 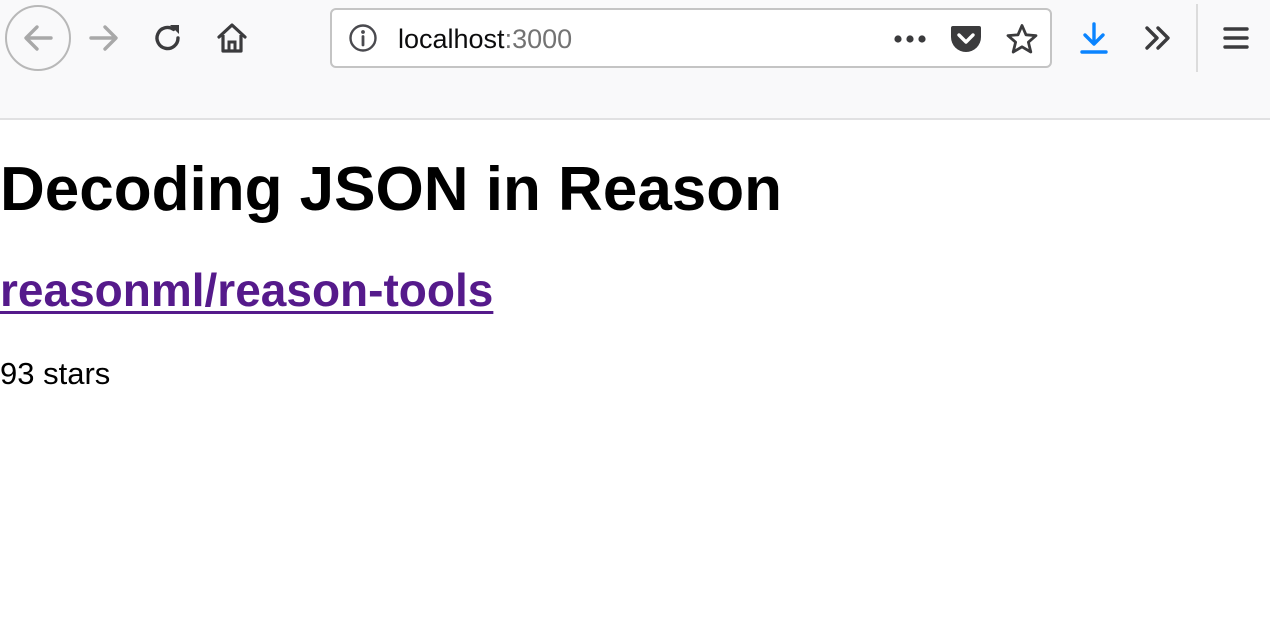 I want to click on url-bar: localhost:3000, so click(x=691, y=38).